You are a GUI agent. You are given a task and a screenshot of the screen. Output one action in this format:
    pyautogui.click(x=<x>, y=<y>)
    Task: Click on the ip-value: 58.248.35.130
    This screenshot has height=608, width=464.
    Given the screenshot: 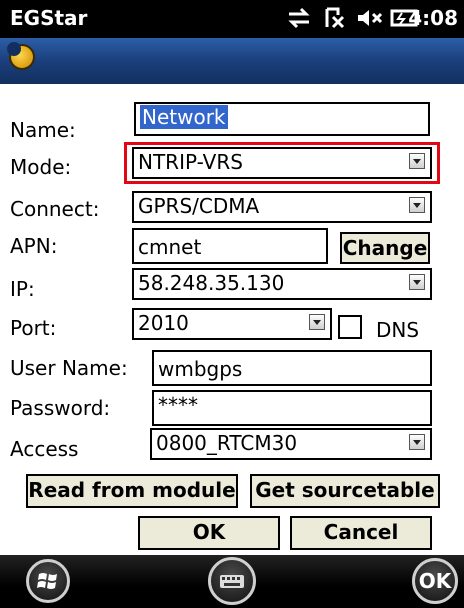 What is the action you would take?
    pyautogui.click(x=211, y=283)
    